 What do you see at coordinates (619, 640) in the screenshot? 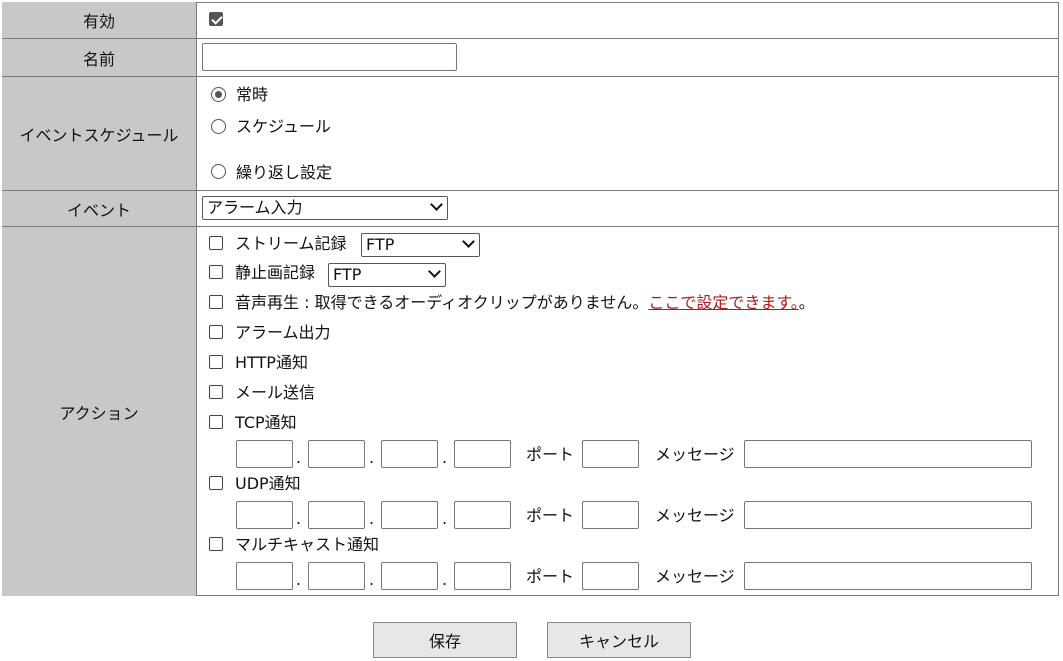
I see `cancel-button: キャンセル` at bounding box center [619, 640].